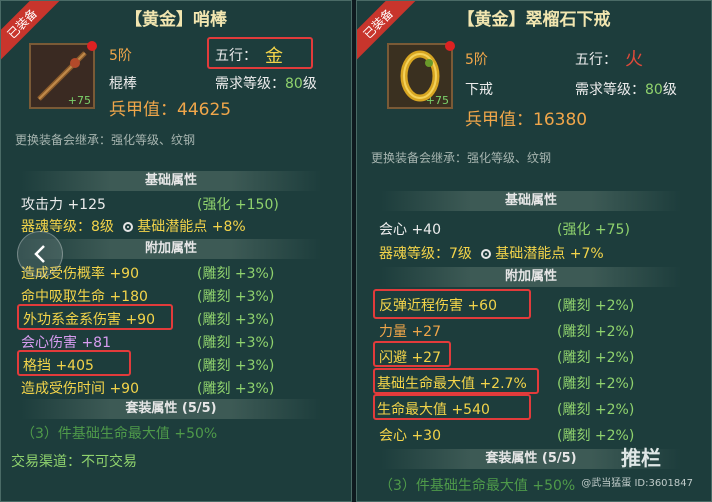  What do you see at coordinates (236, 366) in the screenshot?
I see `extra-bonus-5: (雕刻 +3%)` at bounding box center [236, 366].